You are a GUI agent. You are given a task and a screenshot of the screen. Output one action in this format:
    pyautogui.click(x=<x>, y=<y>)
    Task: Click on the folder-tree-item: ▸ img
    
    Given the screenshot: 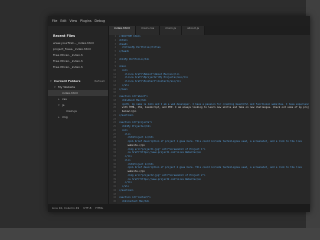 What is the action you would take?
    pyautogui.click(x=78, y=117)
    